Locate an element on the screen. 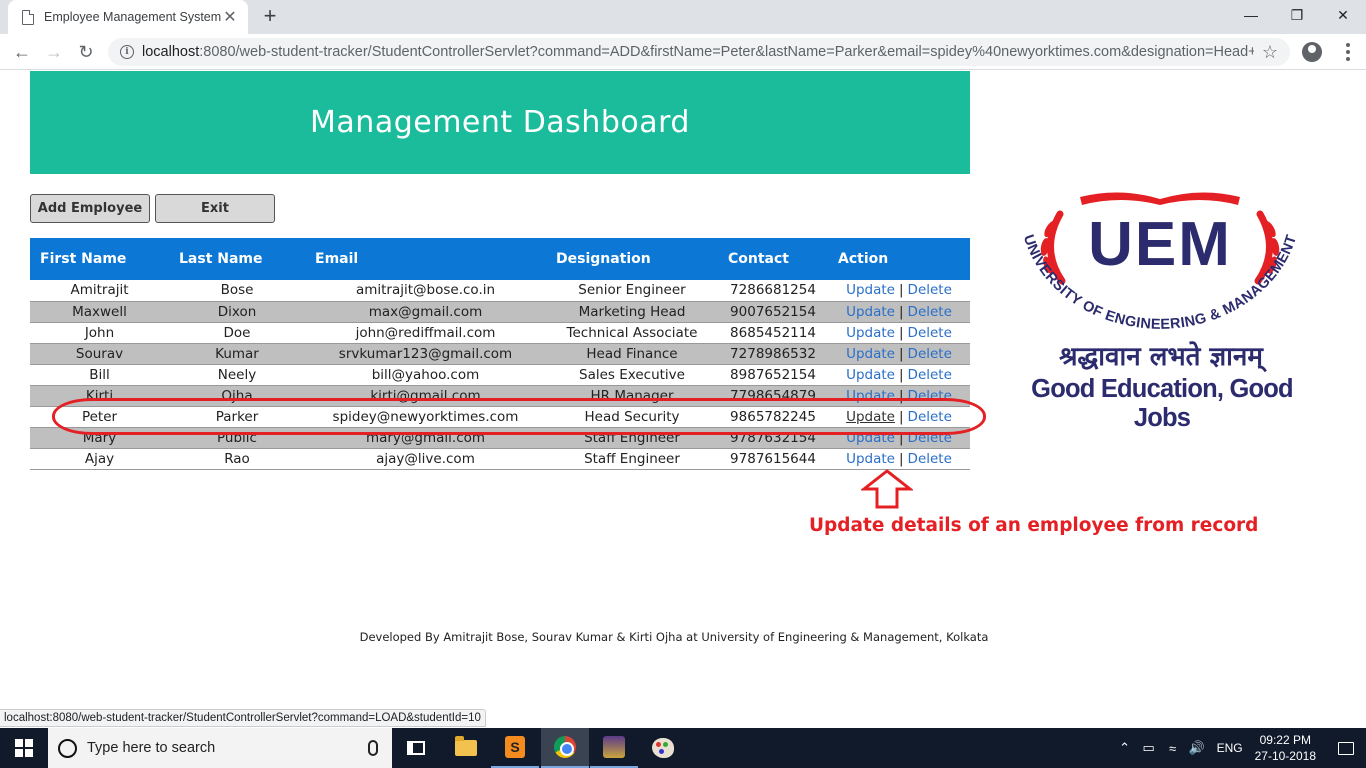 The width and height of the screenshot is (1366, 768). chrome-icon is located at coordinates (565, 747).